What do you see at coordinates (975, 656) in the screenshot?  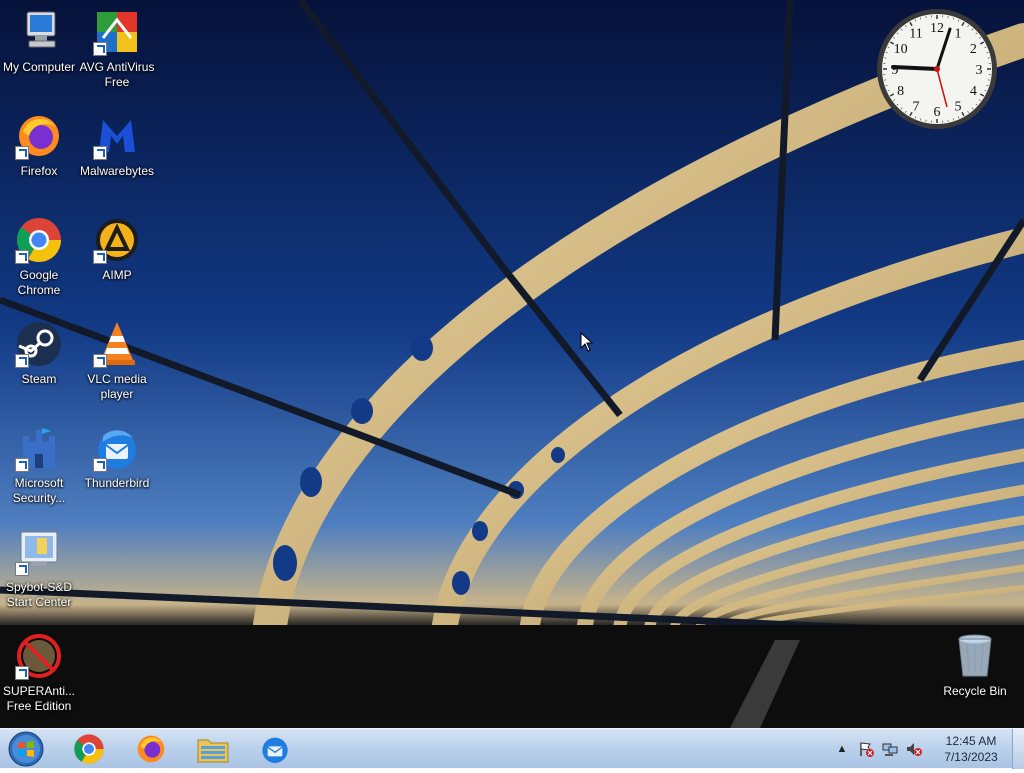 I see `recycle-bin-icon` at bounding box center [975, 656].